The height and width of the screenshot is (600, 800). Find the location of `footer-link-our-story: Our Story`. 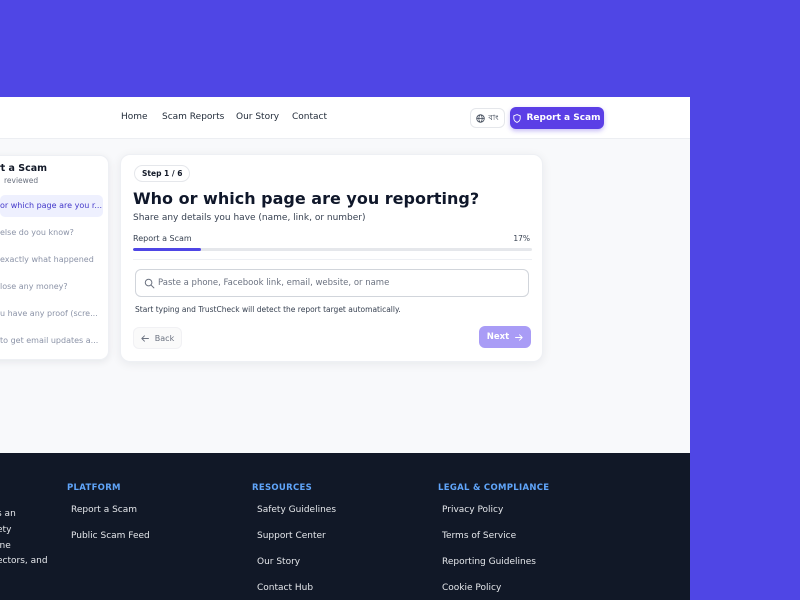

footer-link-our-story: Our Story is located at coordinates (278, 562).